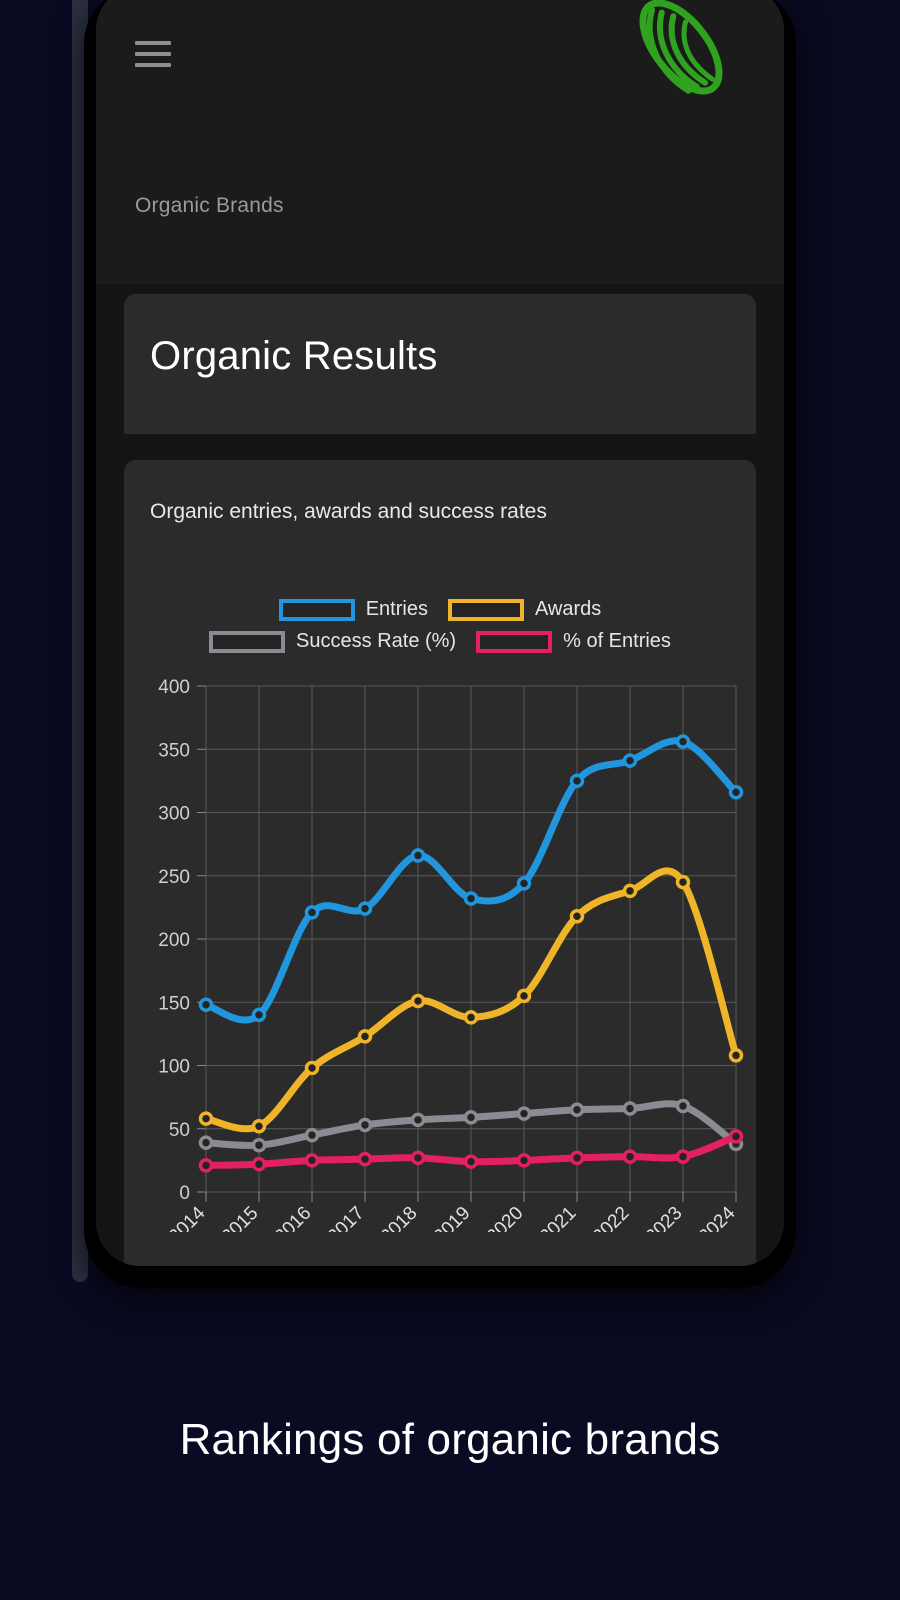 Image resolution: width=900 pixels, height=1600 pixels. I want to click on legend-item-pct-of-entries: % of Entries, so click(573, 641).